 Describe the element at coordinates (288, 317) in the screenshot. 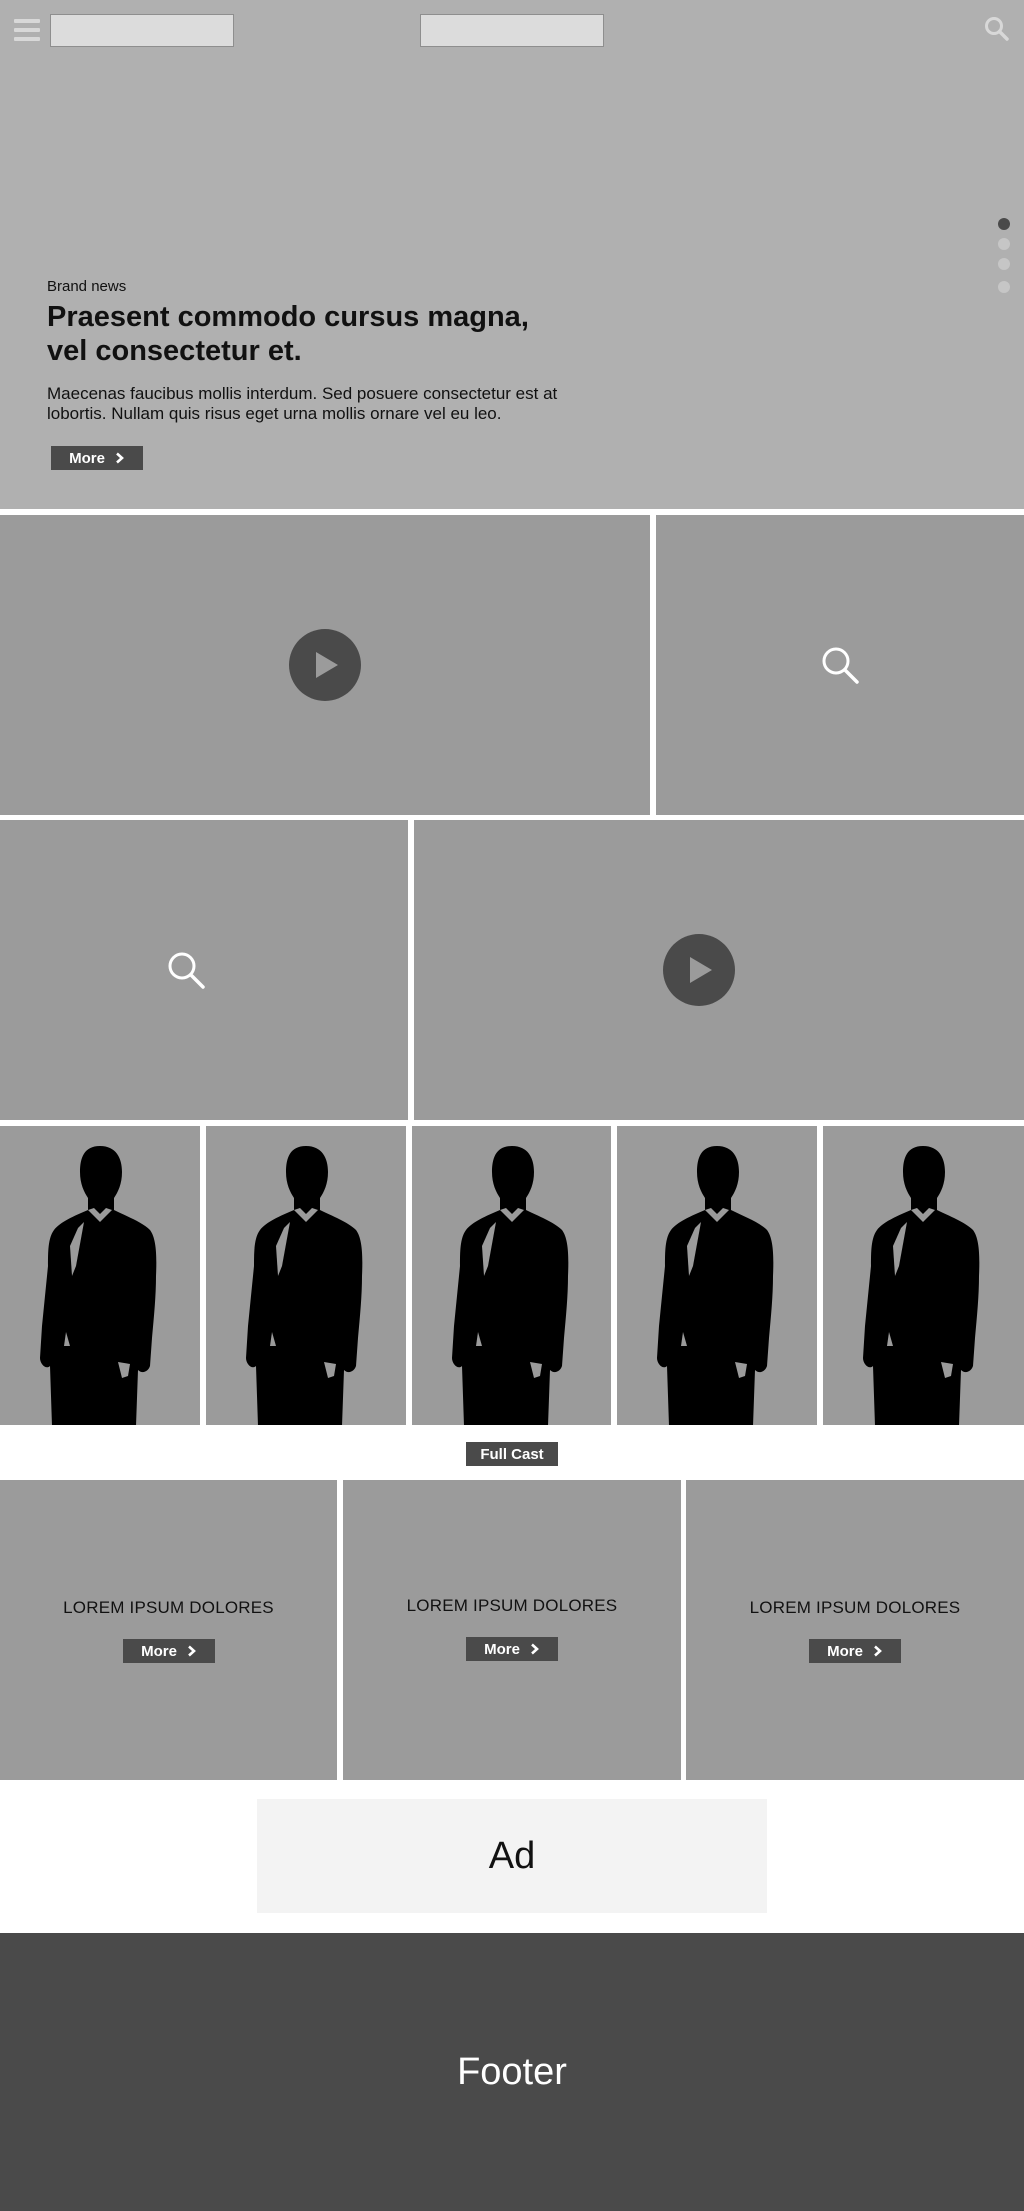

I see `hero-headline-line-1: Praesent commodo cursus magna,` at that location.